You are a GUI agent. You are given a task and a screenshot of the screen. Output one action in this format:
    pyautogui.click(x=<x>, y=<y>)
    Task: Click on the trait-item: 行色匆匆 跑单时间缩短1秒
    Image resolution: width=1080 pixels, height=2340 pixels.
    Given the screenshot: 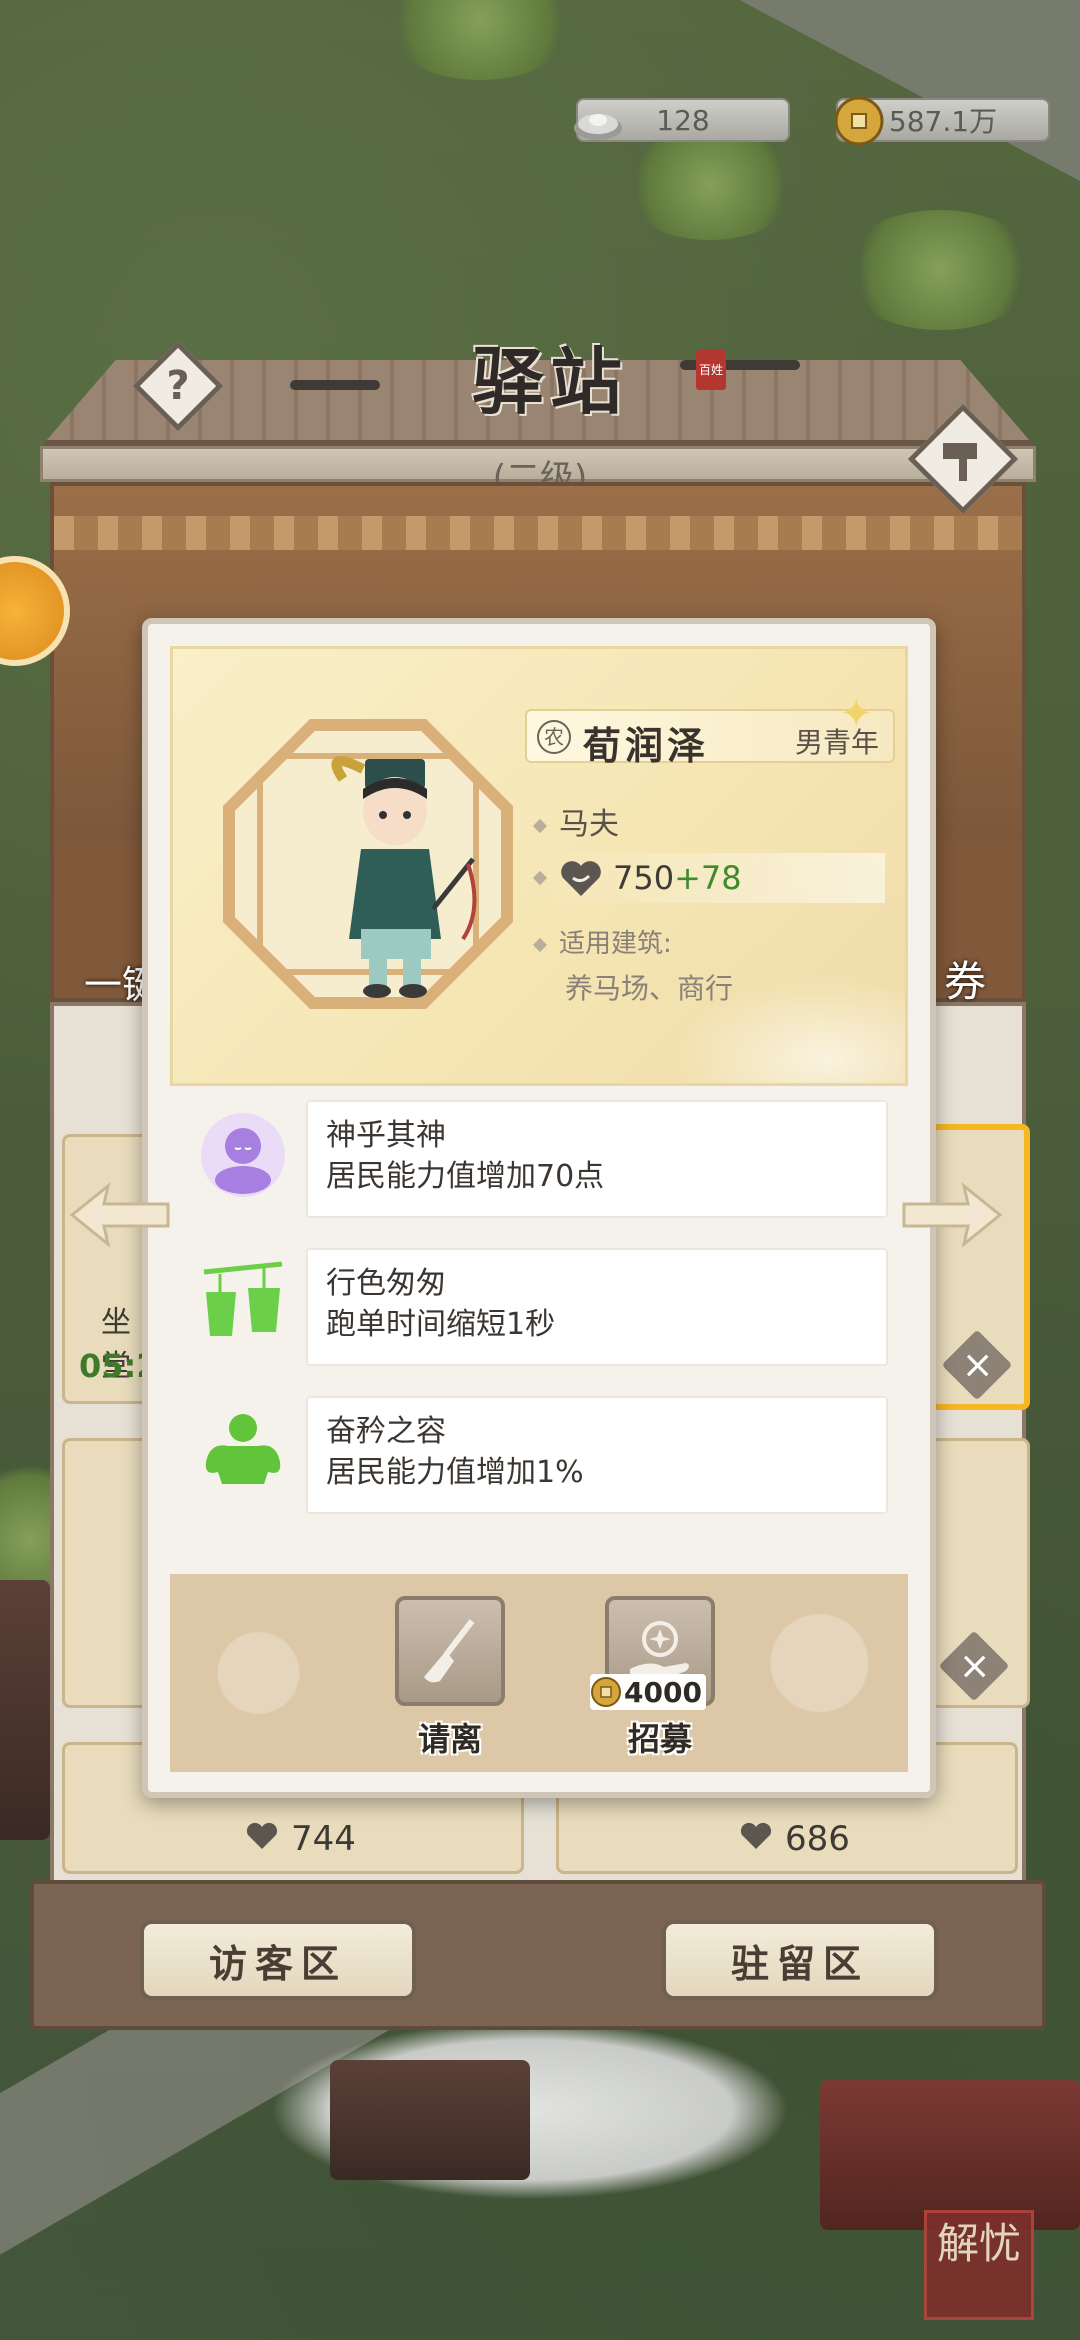 What is the action you would take?
    pyautogui.click(x=539, y=1311)
    